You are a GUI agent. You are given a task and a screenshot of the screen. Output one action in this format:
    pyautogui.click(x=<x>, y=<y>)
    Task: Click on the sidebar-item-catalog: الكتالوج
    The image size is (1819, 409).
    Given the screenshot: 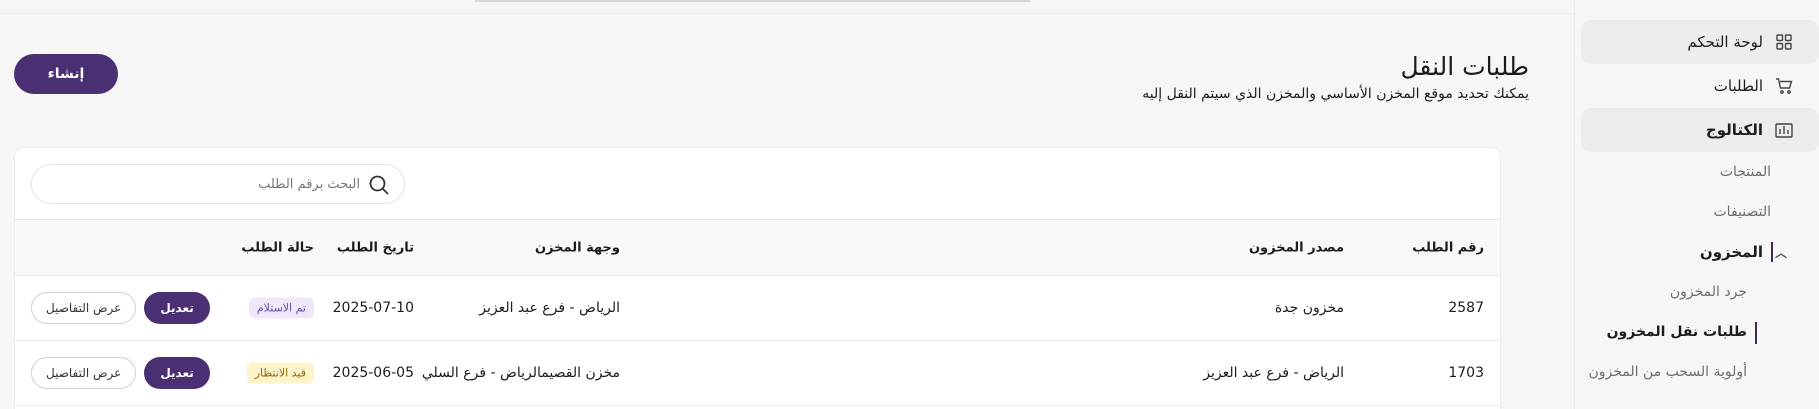 What is the action you would take?
    pyautogui.click(x=1700, y=130)
    